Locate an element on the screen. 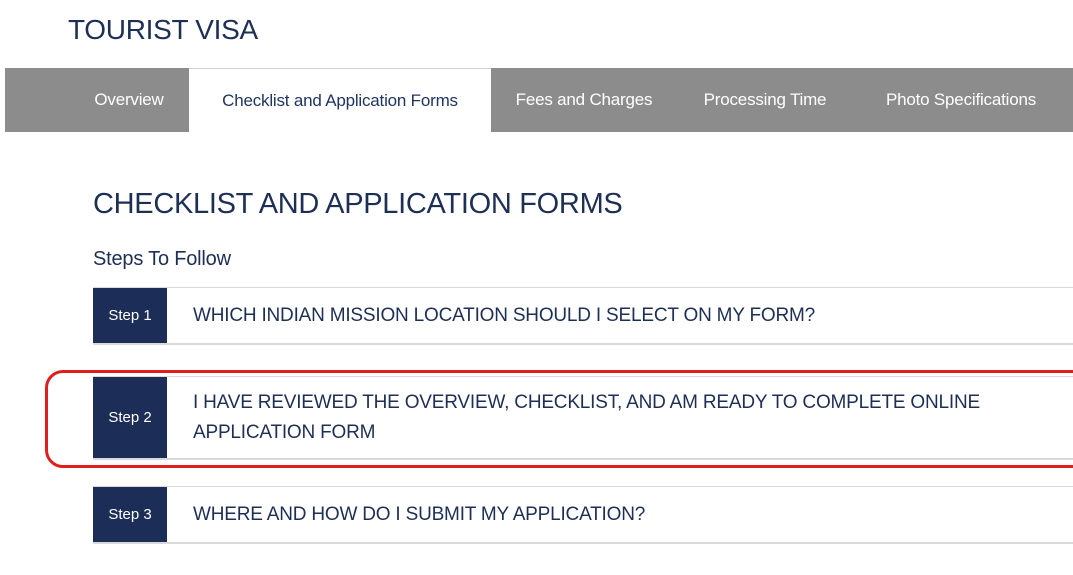 The height and width of the screenshot is (575, 1073). step-3-badge: Step 3 is located at coordinates (130, 514).